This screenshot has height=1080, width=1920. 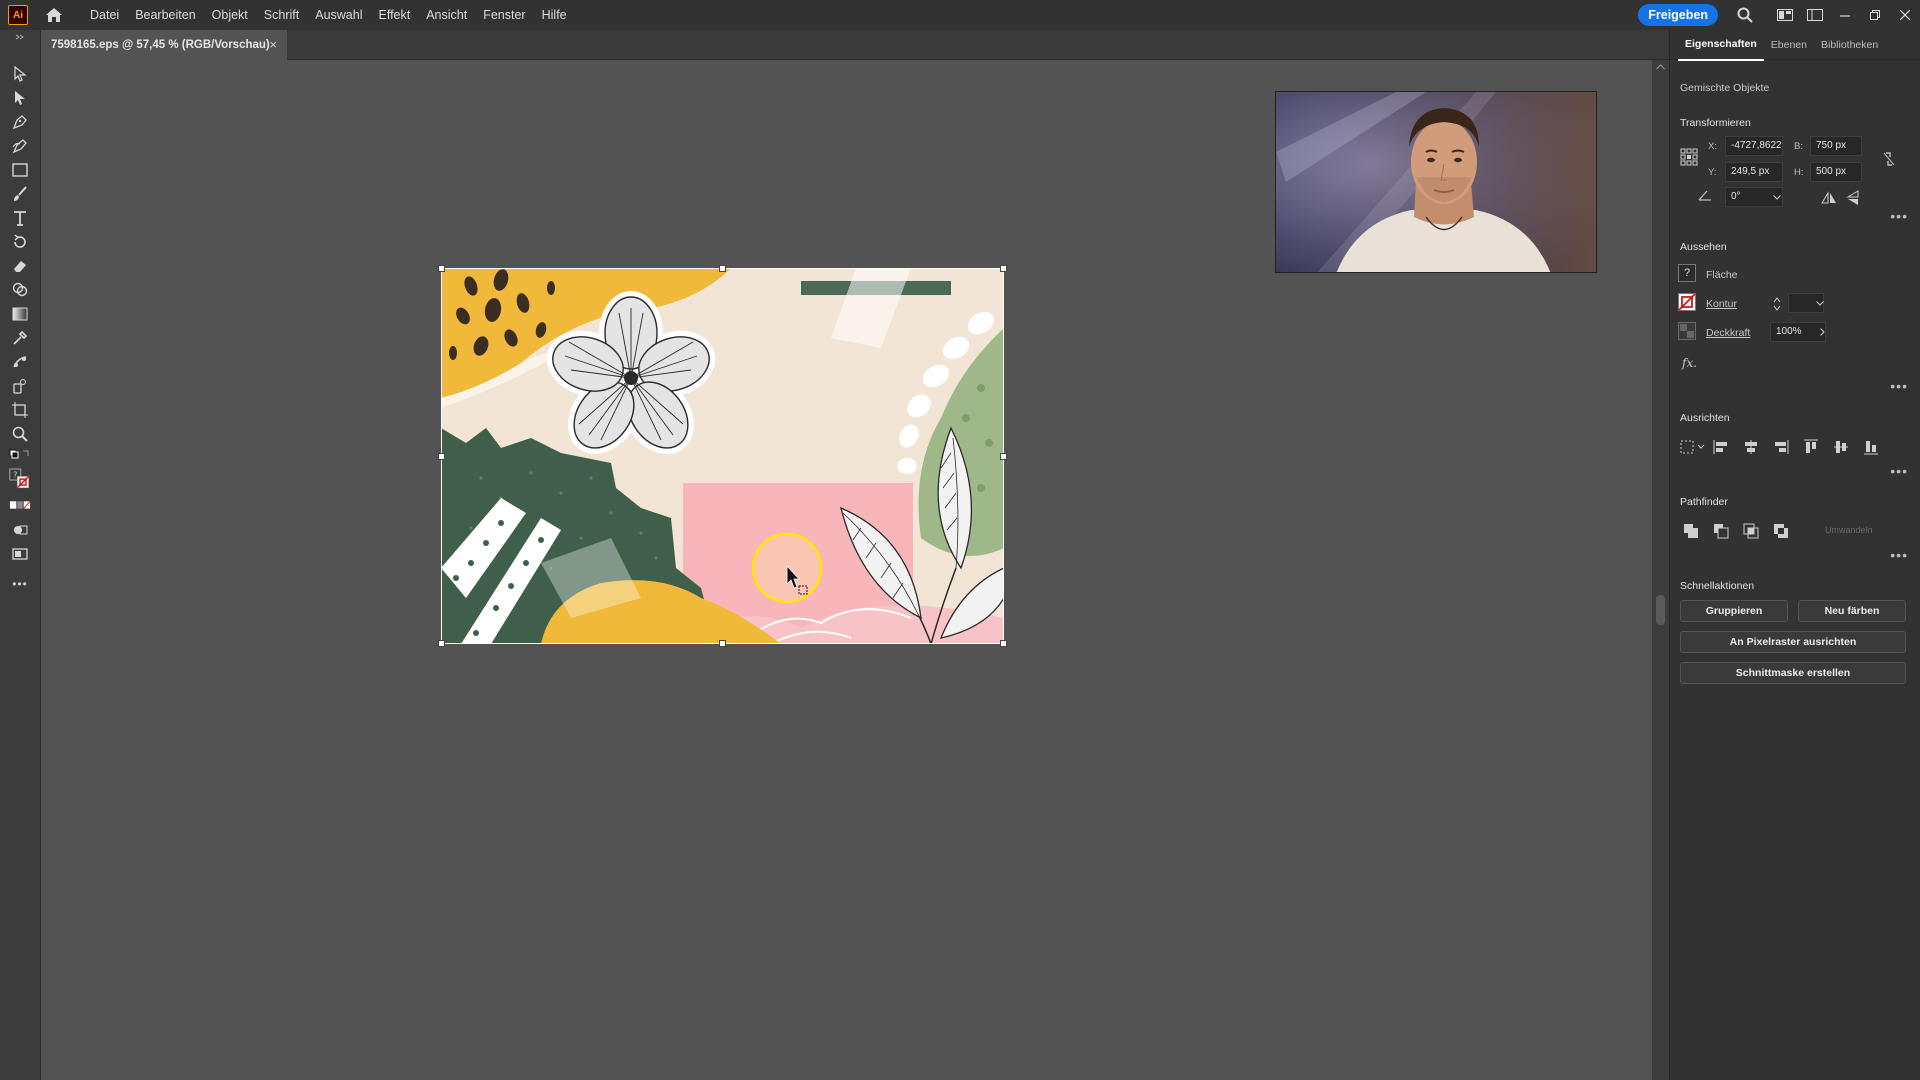 I want to click on workspace-switcher-button, so click(x=1815, y=15).